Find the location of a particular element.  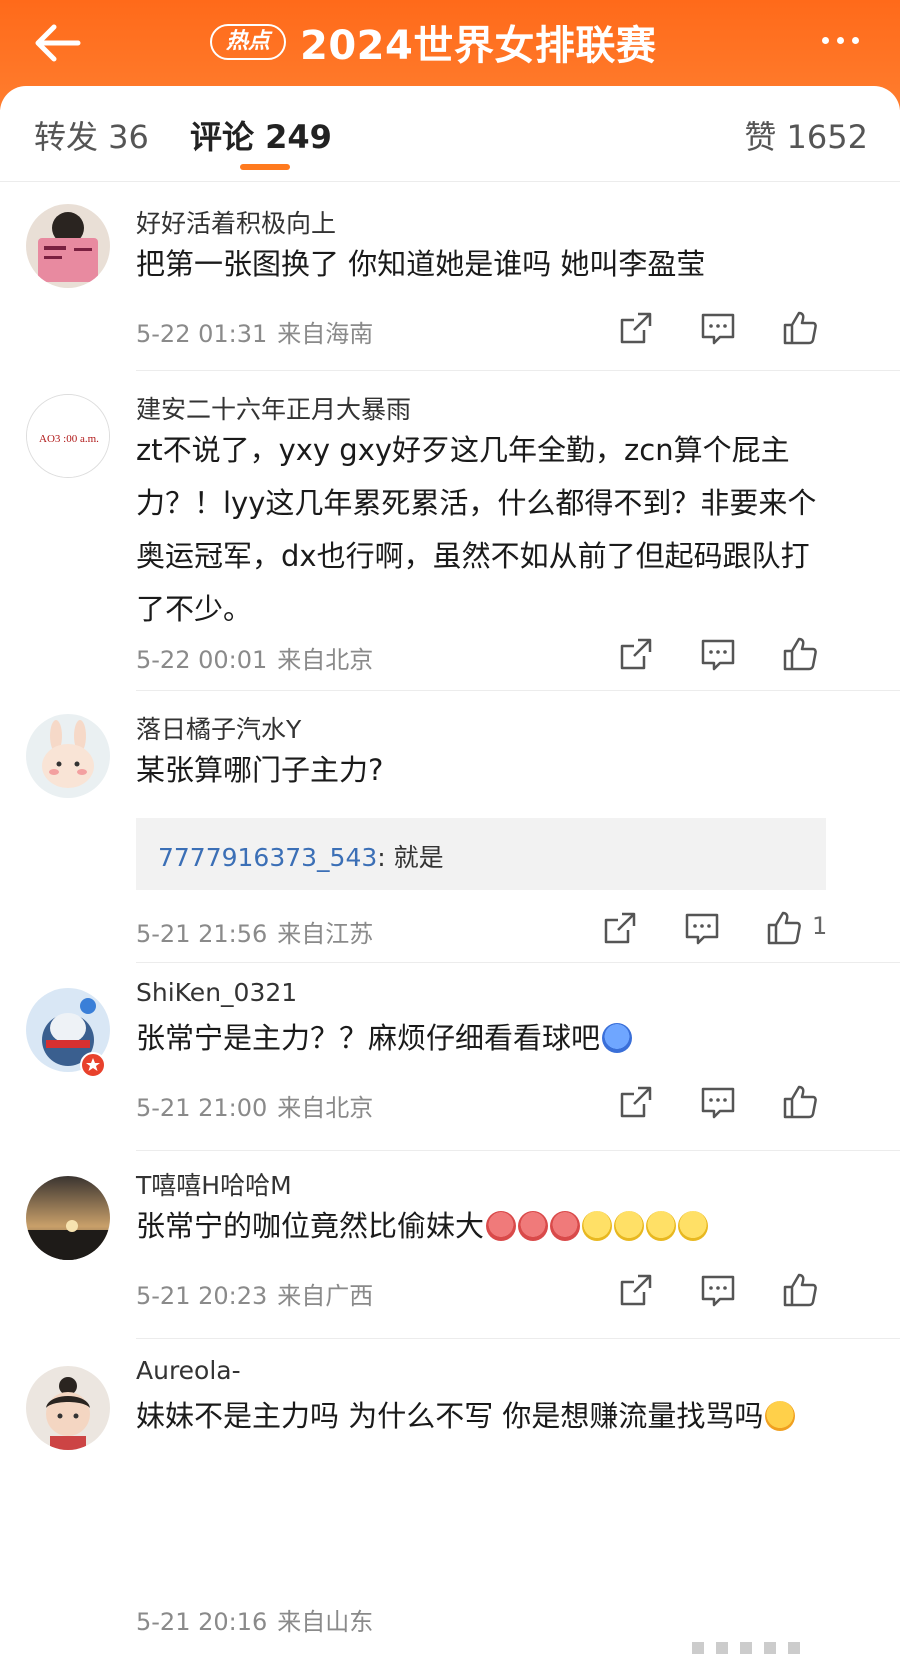

system-nav-bar is located at coordinates (746, 1648).